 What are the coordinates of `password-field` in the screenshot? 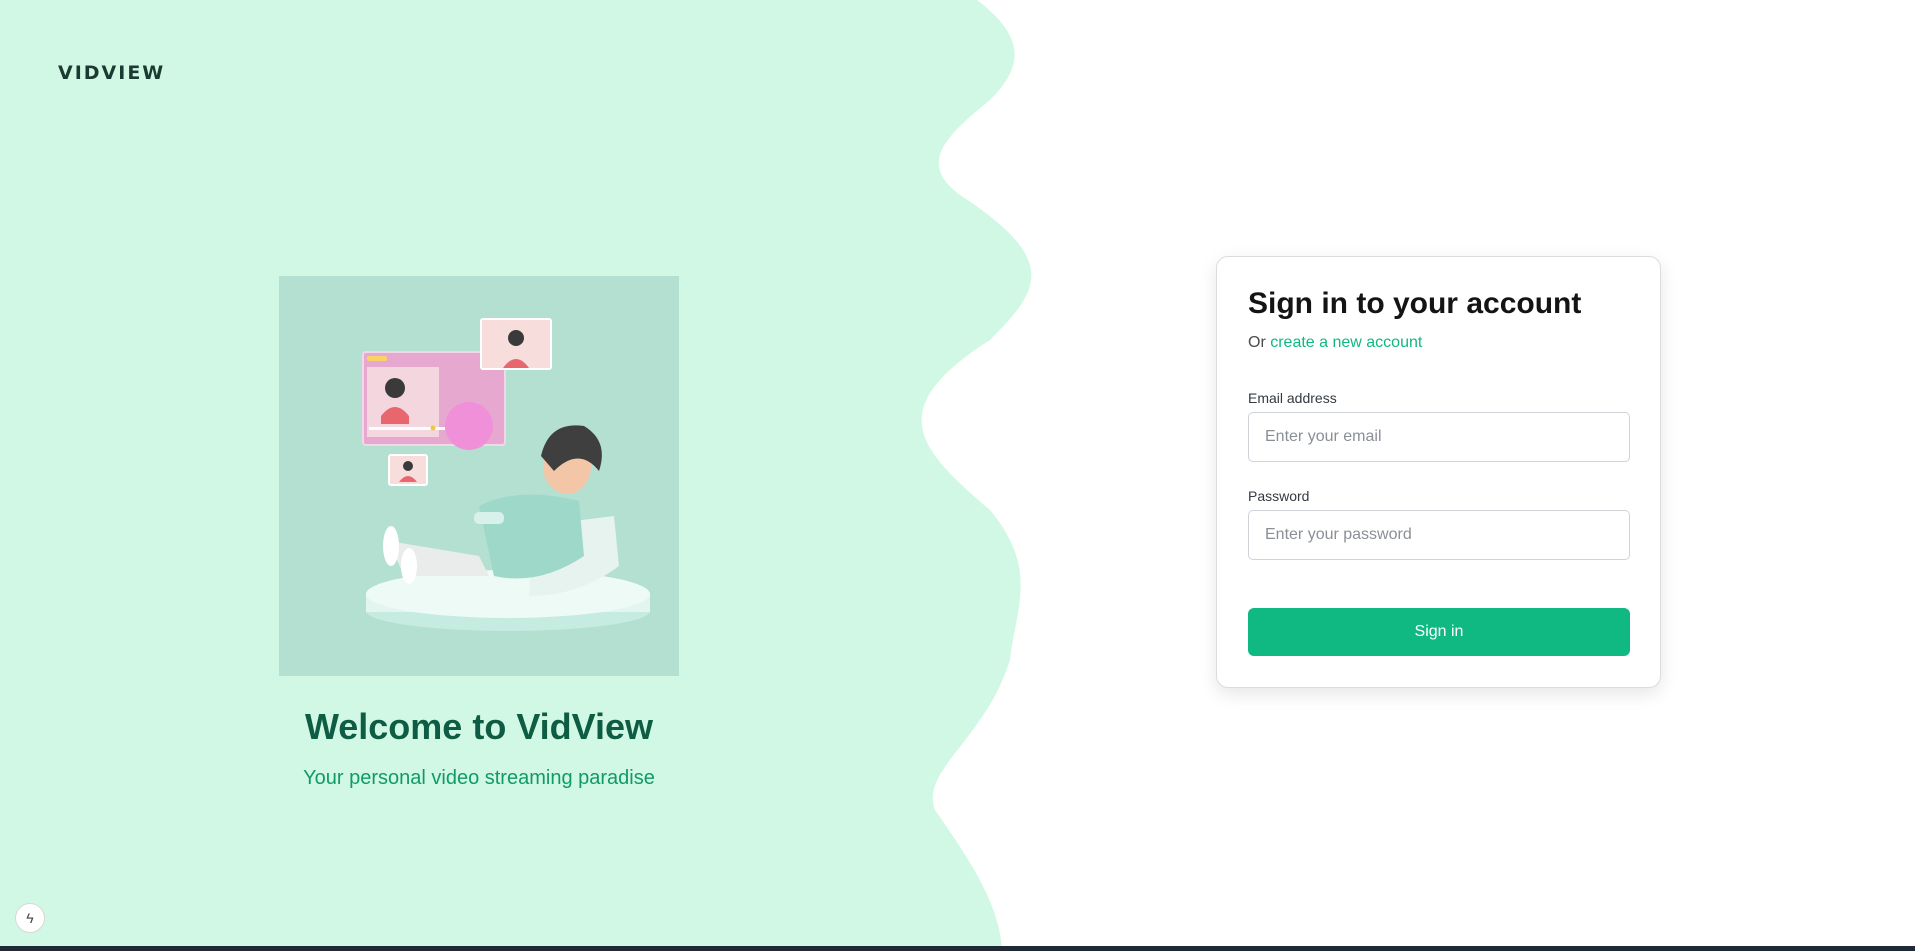 It's located at (1439, 535).